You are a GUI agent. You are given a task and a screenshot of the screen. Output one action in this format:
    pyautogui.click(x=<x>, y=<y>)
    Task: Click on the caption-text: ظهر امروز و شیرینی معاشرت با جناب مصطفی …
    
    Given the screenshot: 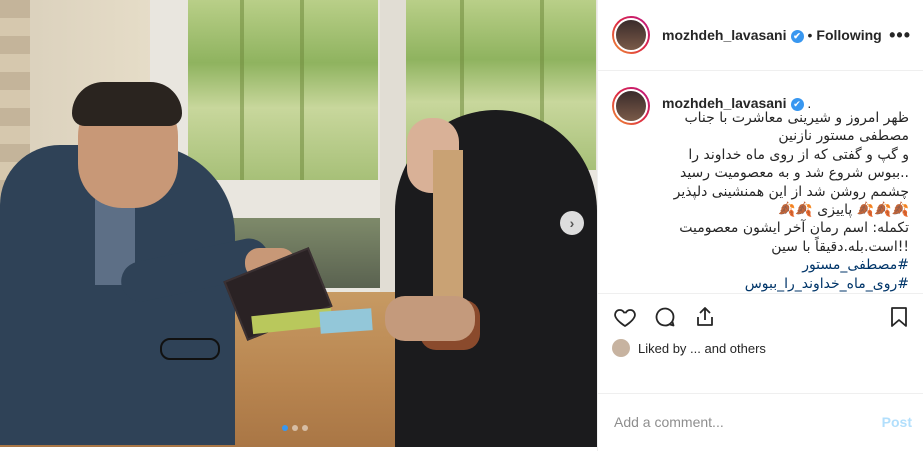 What is the action you would take?
    pyautogui.click(x=761, y=201)
    